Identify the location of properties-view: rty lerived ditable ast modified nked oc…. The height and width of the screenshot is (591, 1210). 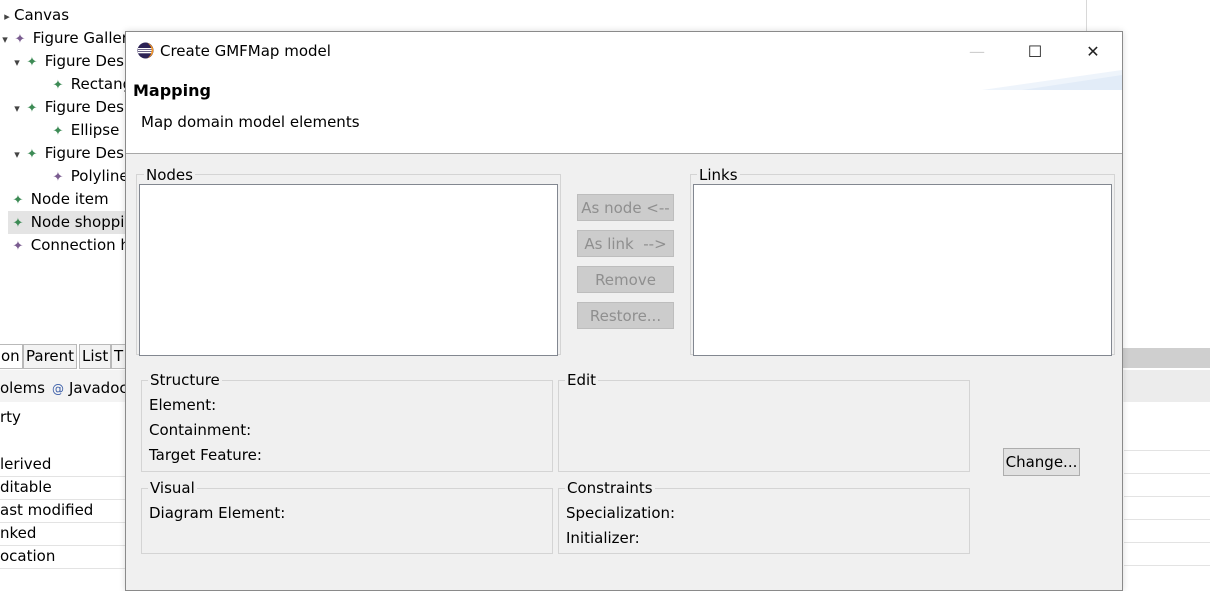
(65, 488).